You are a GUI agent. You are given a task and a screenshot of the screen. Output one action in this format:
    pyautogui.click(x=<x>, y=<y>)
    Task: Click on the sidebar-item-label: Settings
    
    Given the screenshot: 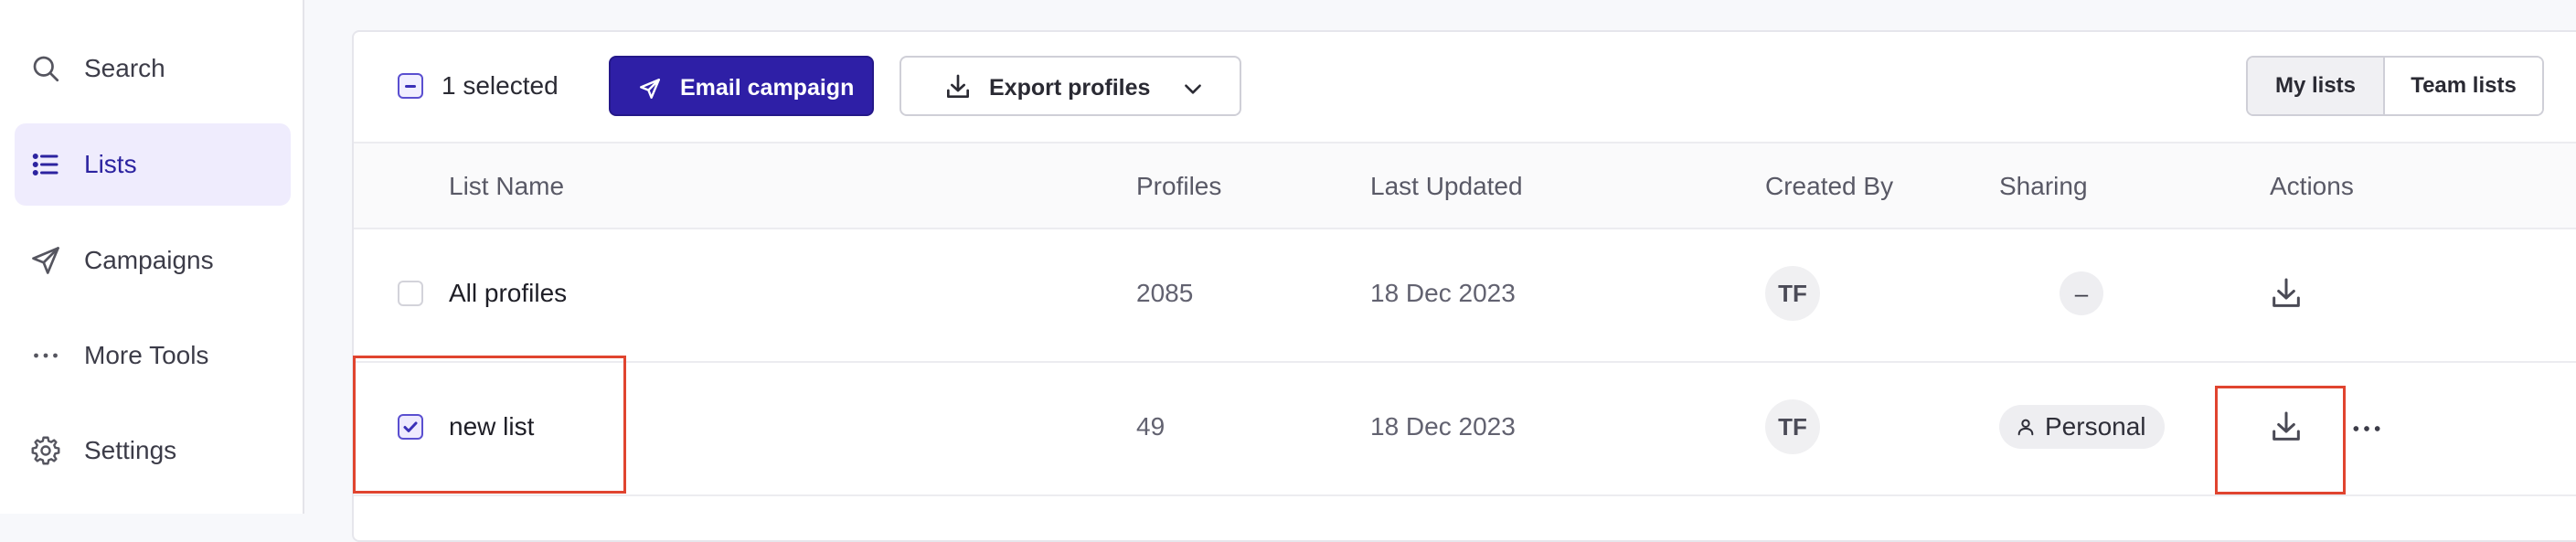 What is the action you would take?
    pyautogui.click(x=130, y=450)
    